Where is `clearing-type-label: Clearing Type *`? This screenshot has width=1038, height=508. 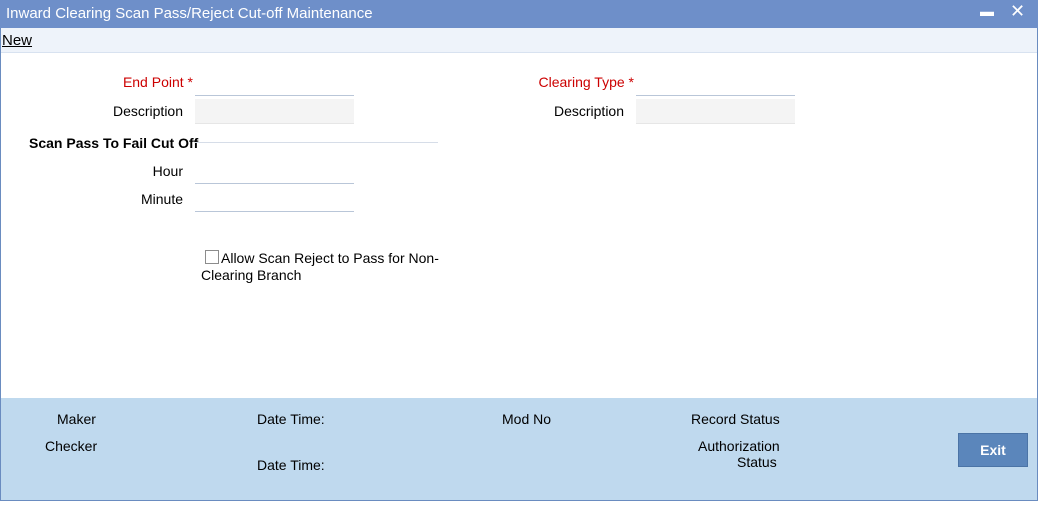
clearing-type-label: Clearing Type * is located at coordinates (567, 82).